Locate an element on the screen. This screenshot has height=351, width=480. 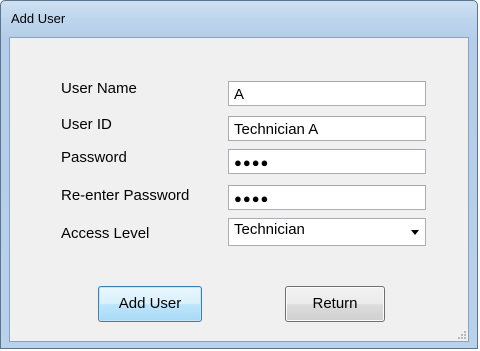
reenter-password-label: Re-enter Password is located at coordinates (125, 195).